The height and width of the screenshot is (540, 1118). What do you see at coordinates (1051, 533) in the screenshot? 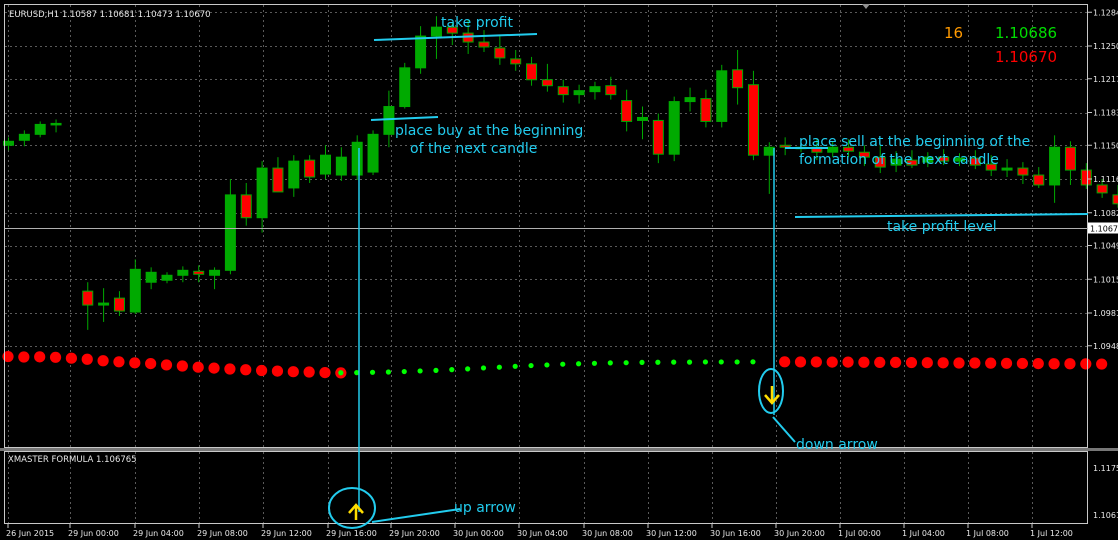
I see `time-tick-label: 1 Jul 12:00` at bounding box center [1051, 533].